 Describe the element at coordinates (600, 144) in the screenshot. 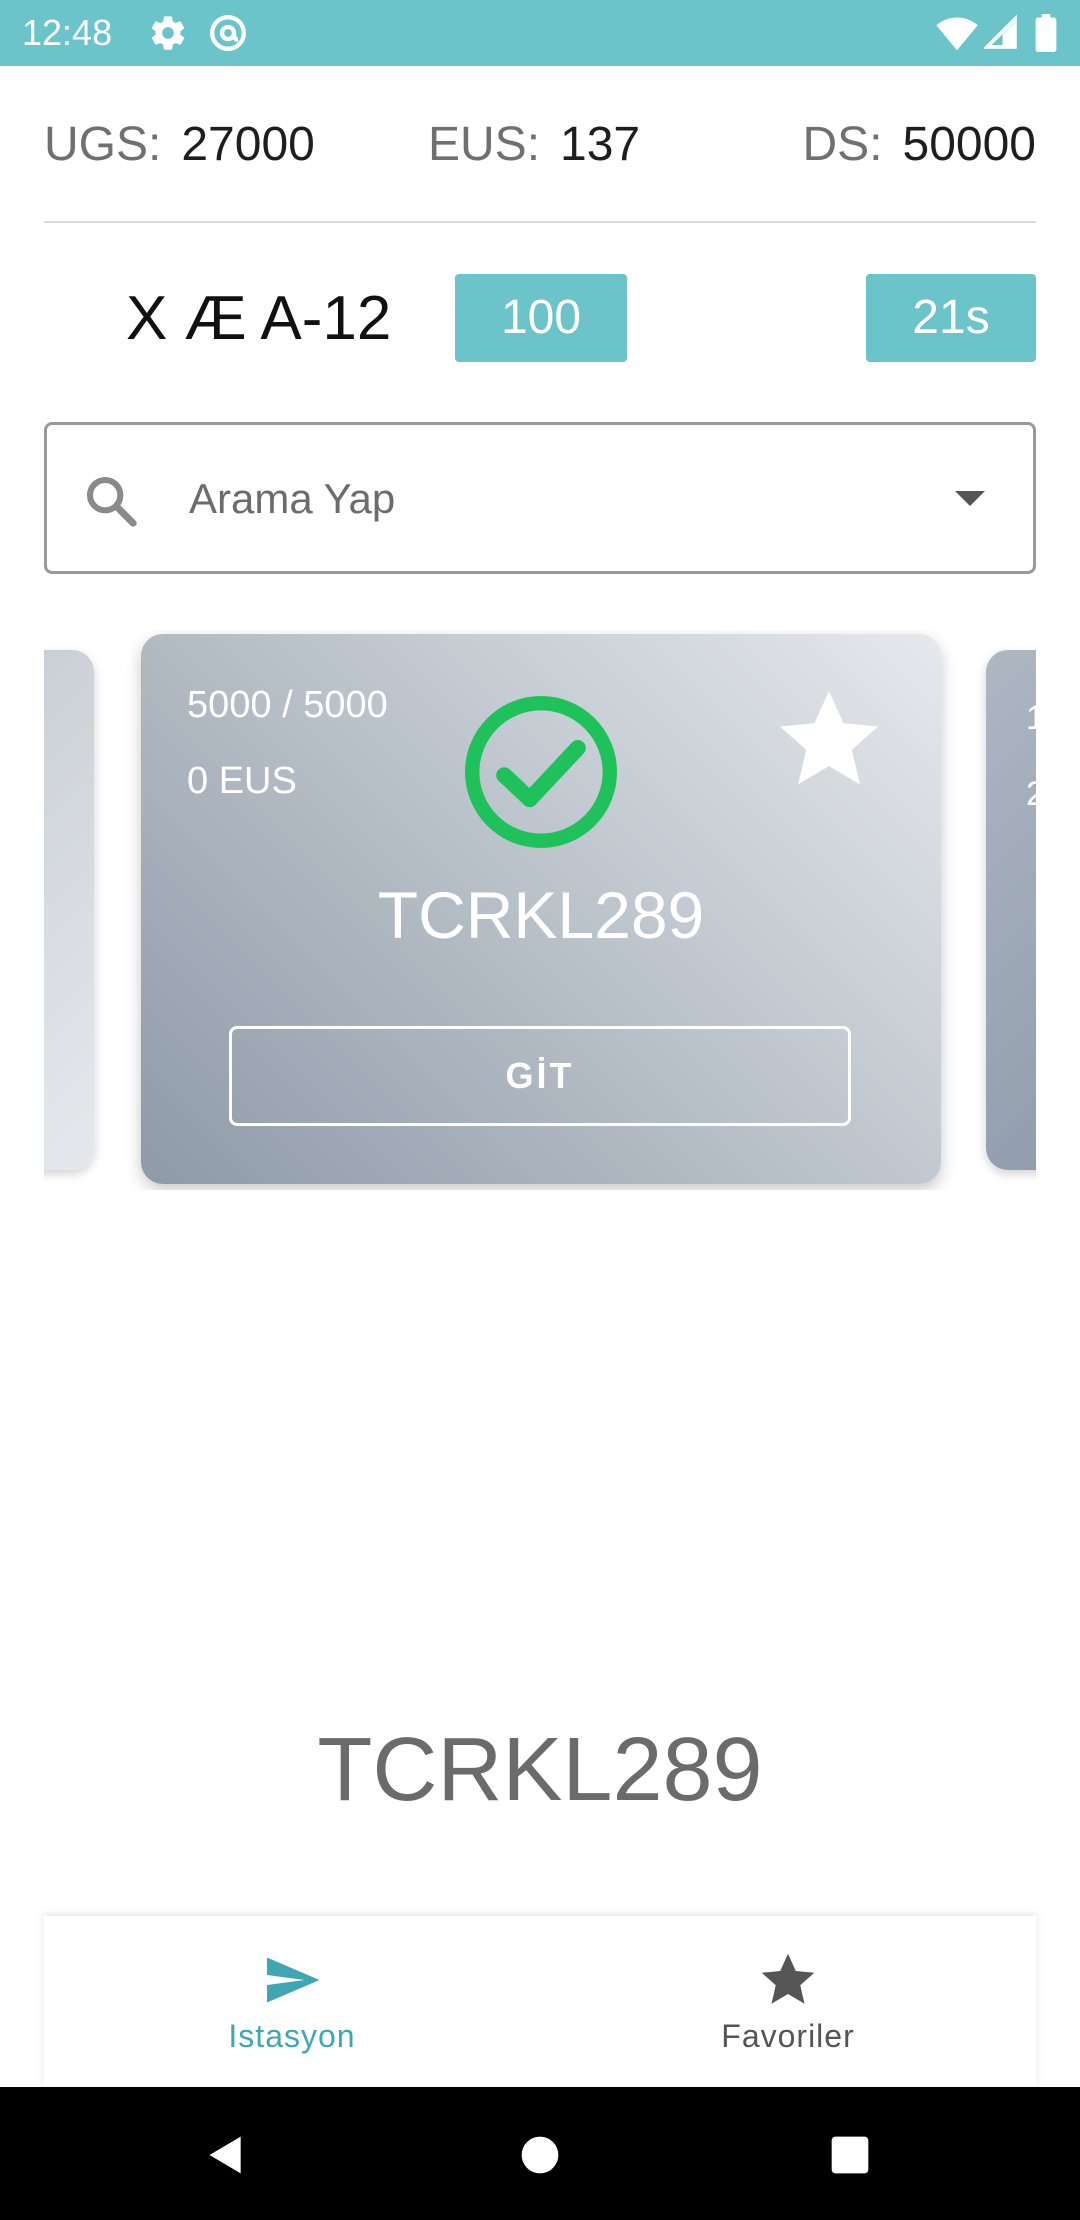

I see `stat-eus-value: 137` at that location.